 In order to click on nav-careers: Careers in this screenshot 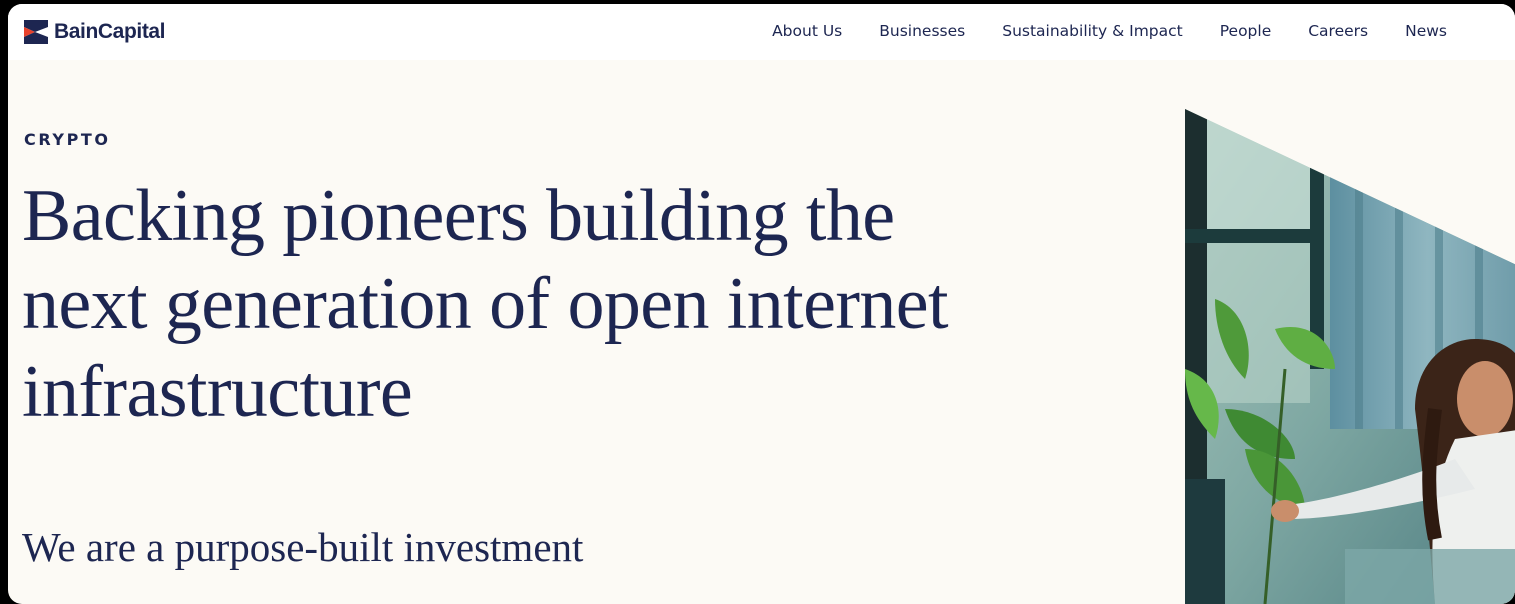, I will do `click(1338, 31)`.